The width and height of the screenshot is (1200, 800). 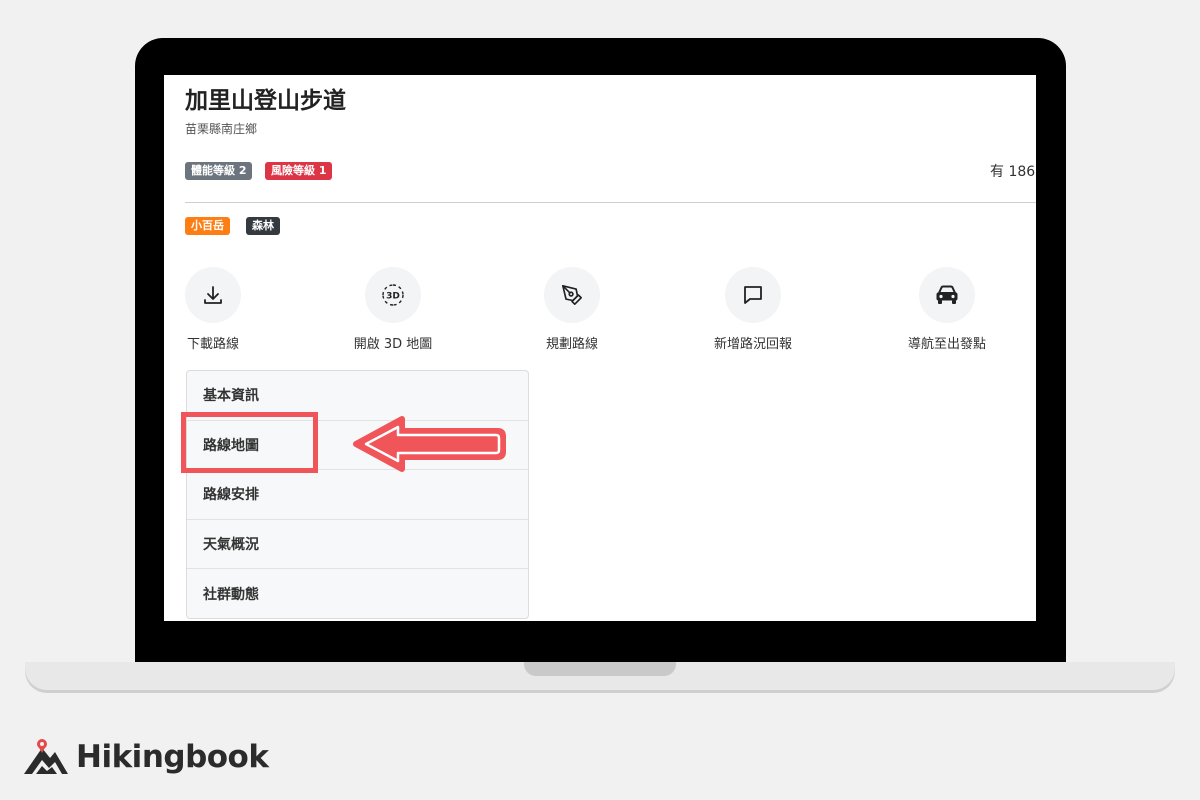 I want to click on divider, so click(x=610, y=202).